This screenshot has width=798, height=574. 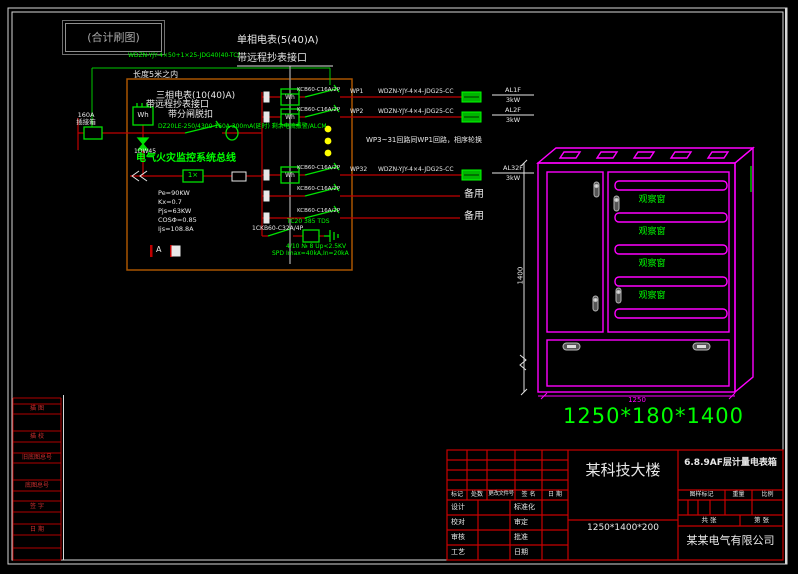 I want to click on role-label: 审核, so click(x=458, y=537).